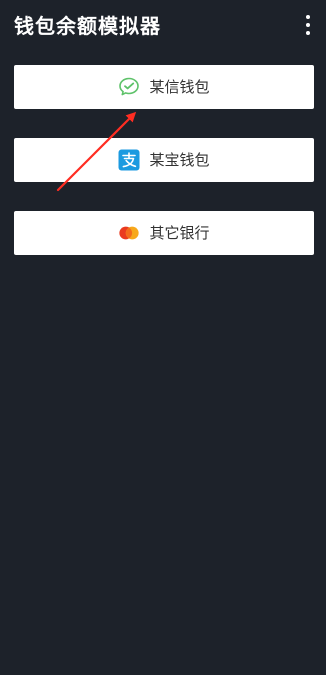  I want to click on other-bank-button: 其它银行, so click(164, 233).